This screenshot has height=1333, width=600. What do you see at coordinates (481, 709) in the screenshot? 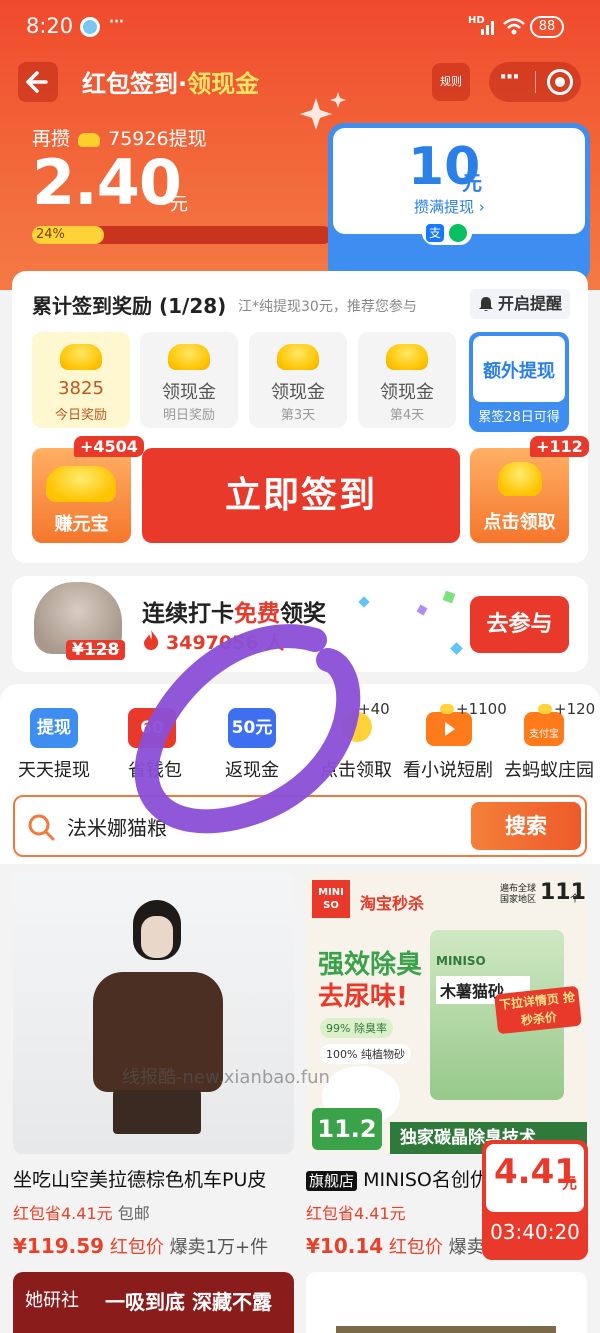
I see `quick-plus-video: +1100` at bounding box center [481, 709].